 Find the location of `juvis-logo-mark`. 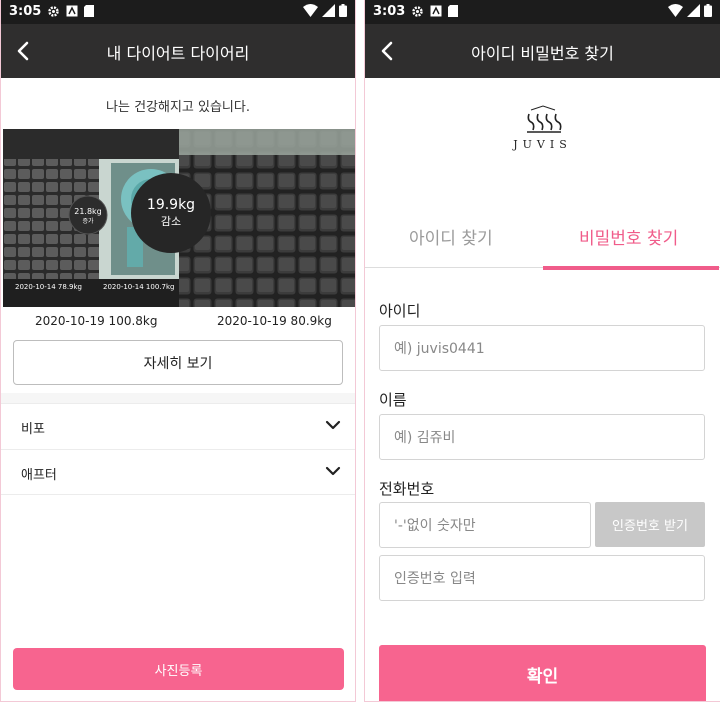

juvis-logo-mark is located at coordinates (544, 119).